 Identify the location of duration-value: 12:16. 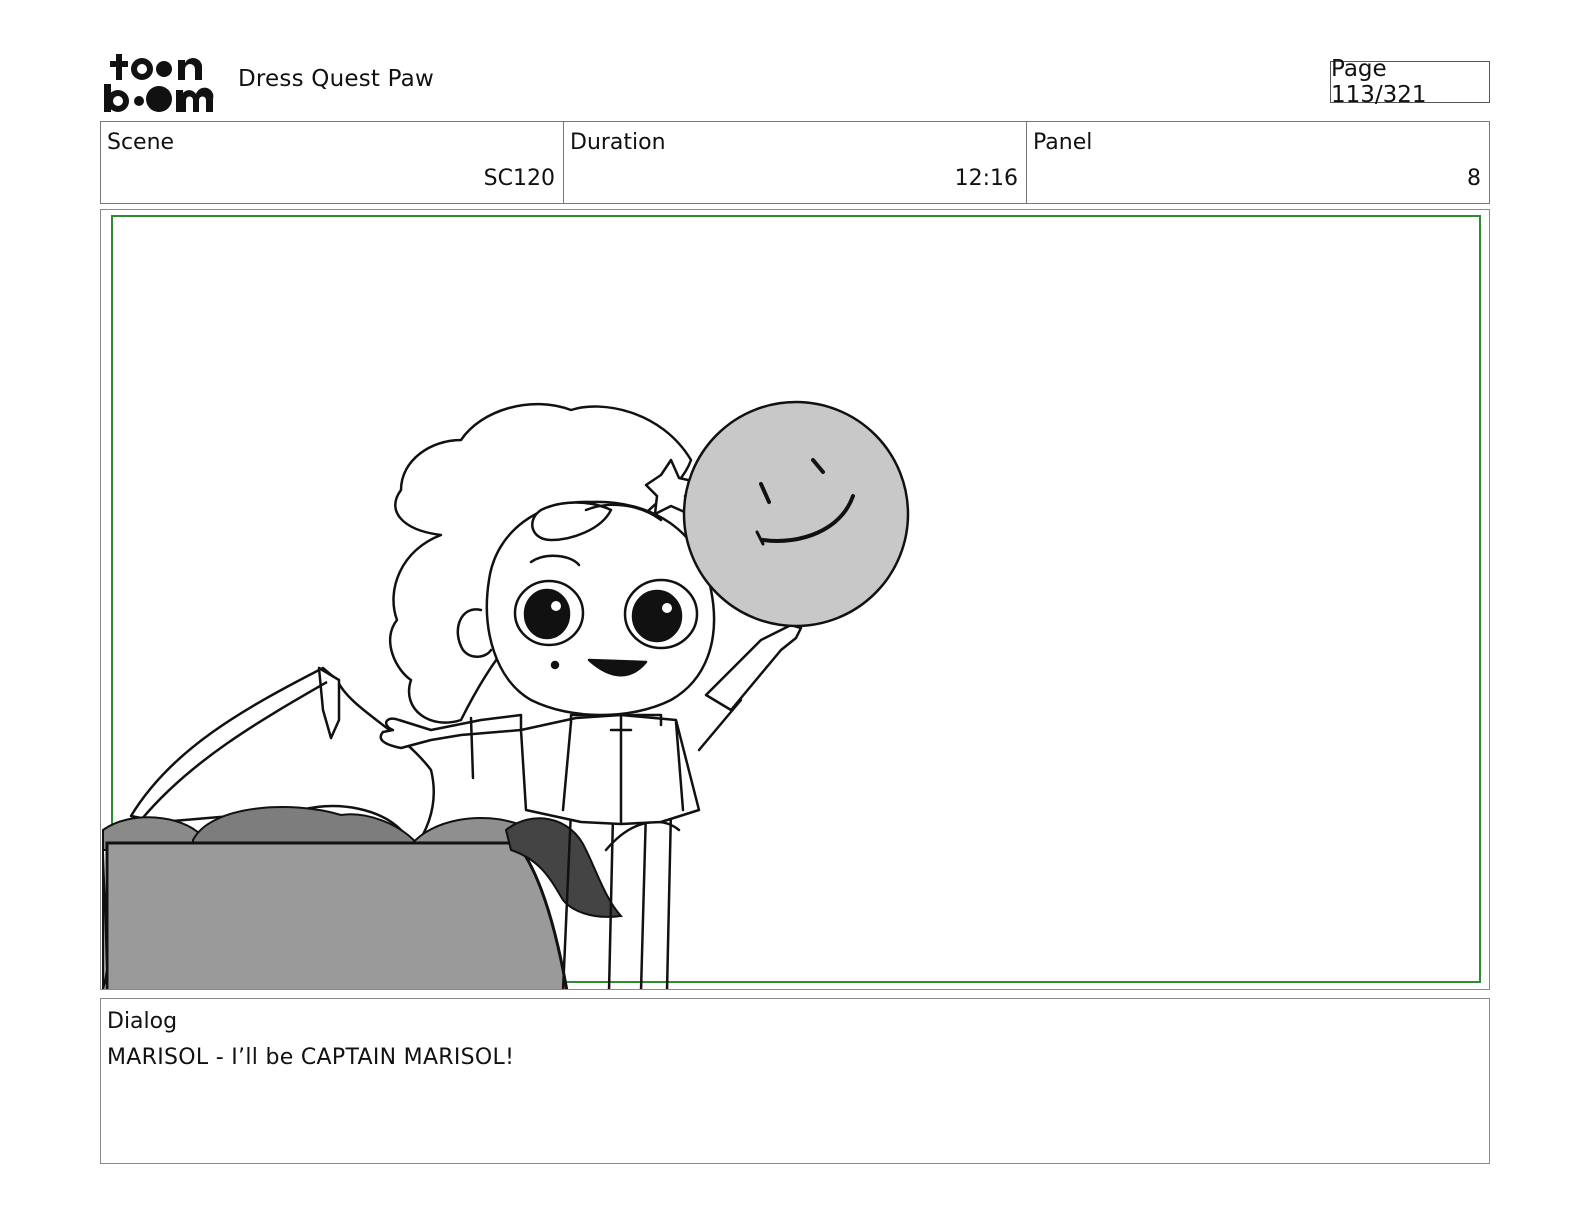
(986, 178).